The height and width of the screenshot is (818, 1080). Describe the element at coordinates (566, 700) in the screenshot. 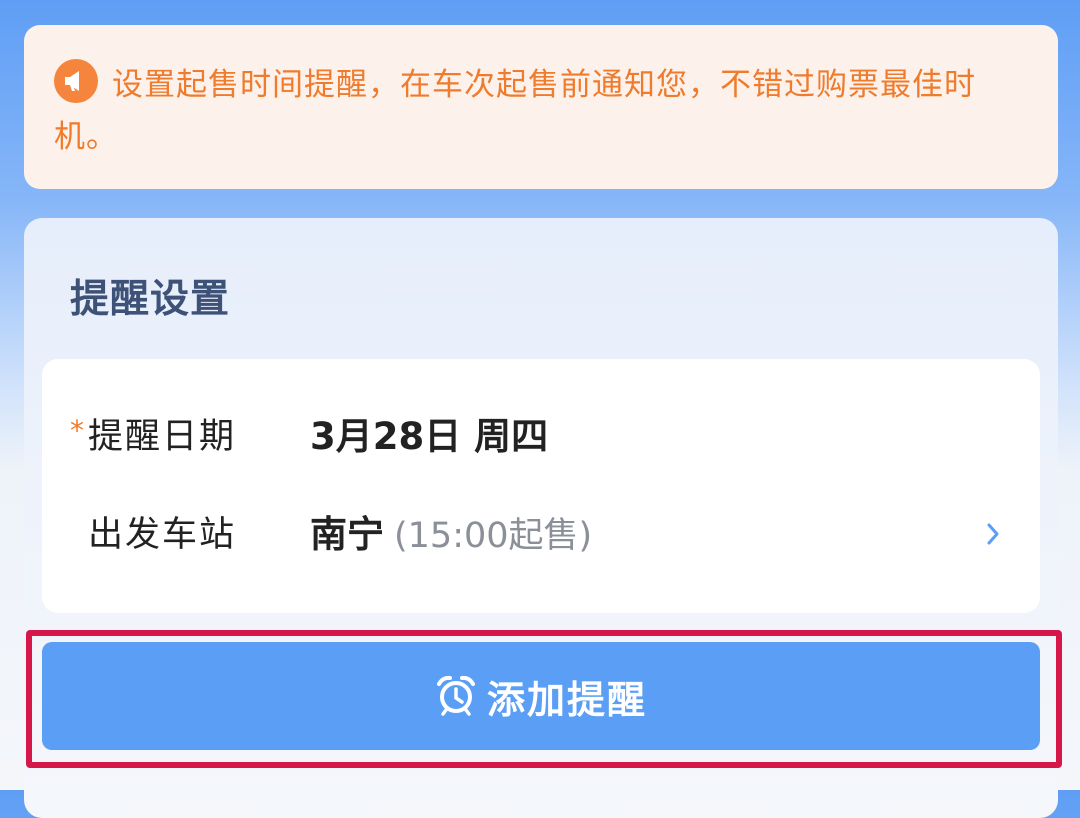

I see `add-reminder-label: 添加提醒` at that location.